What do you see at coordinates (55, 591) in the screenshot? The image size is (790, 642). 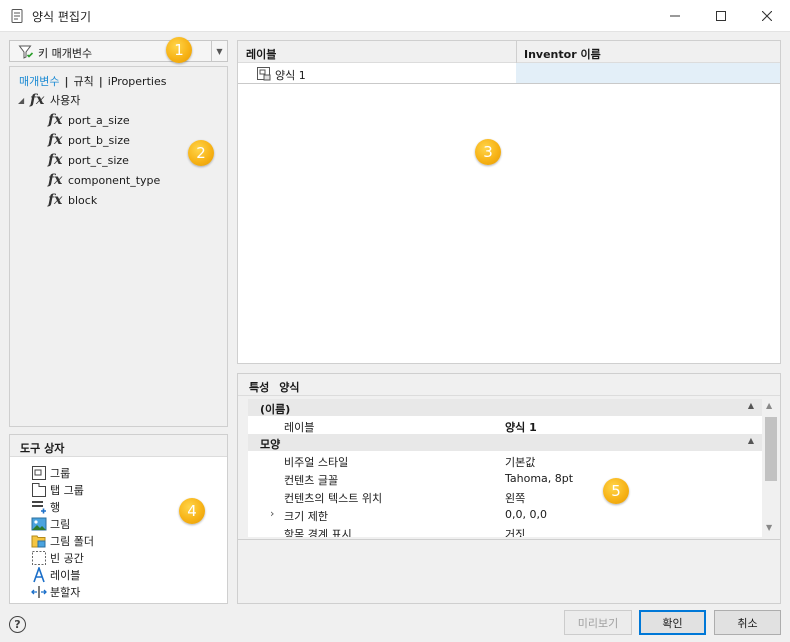 I see `toolbox-item-splitter: 분할자` at bounding box center [55, 591].